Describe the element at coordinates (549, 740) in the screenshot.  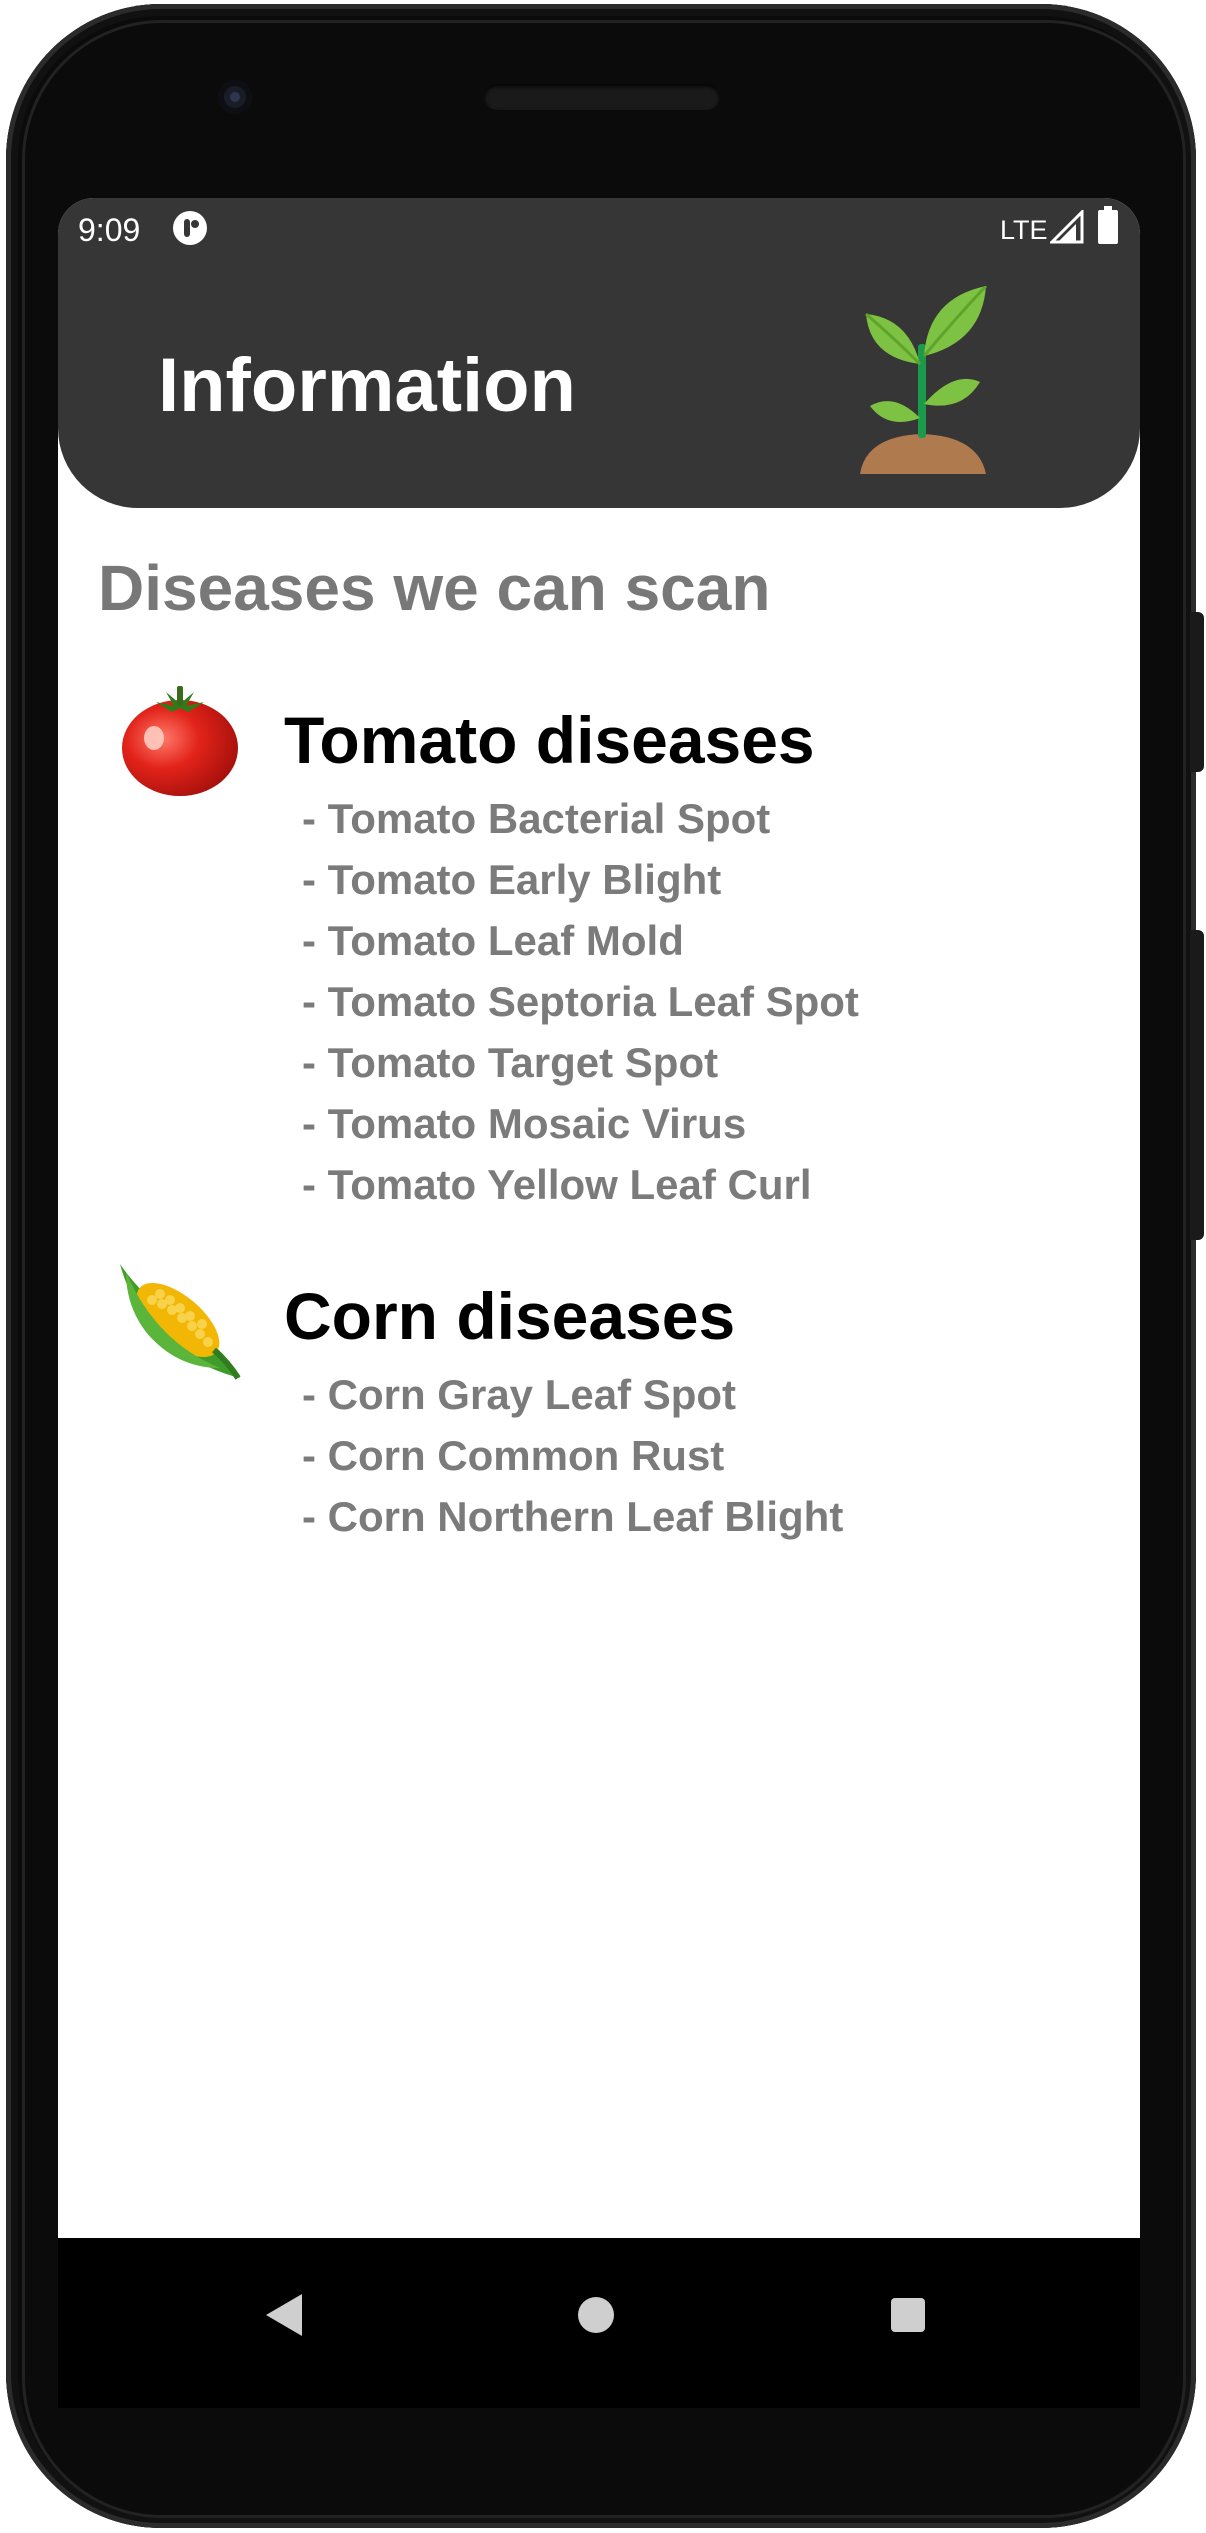
I see `category-title-tomato: Tomato diseases` at that location.